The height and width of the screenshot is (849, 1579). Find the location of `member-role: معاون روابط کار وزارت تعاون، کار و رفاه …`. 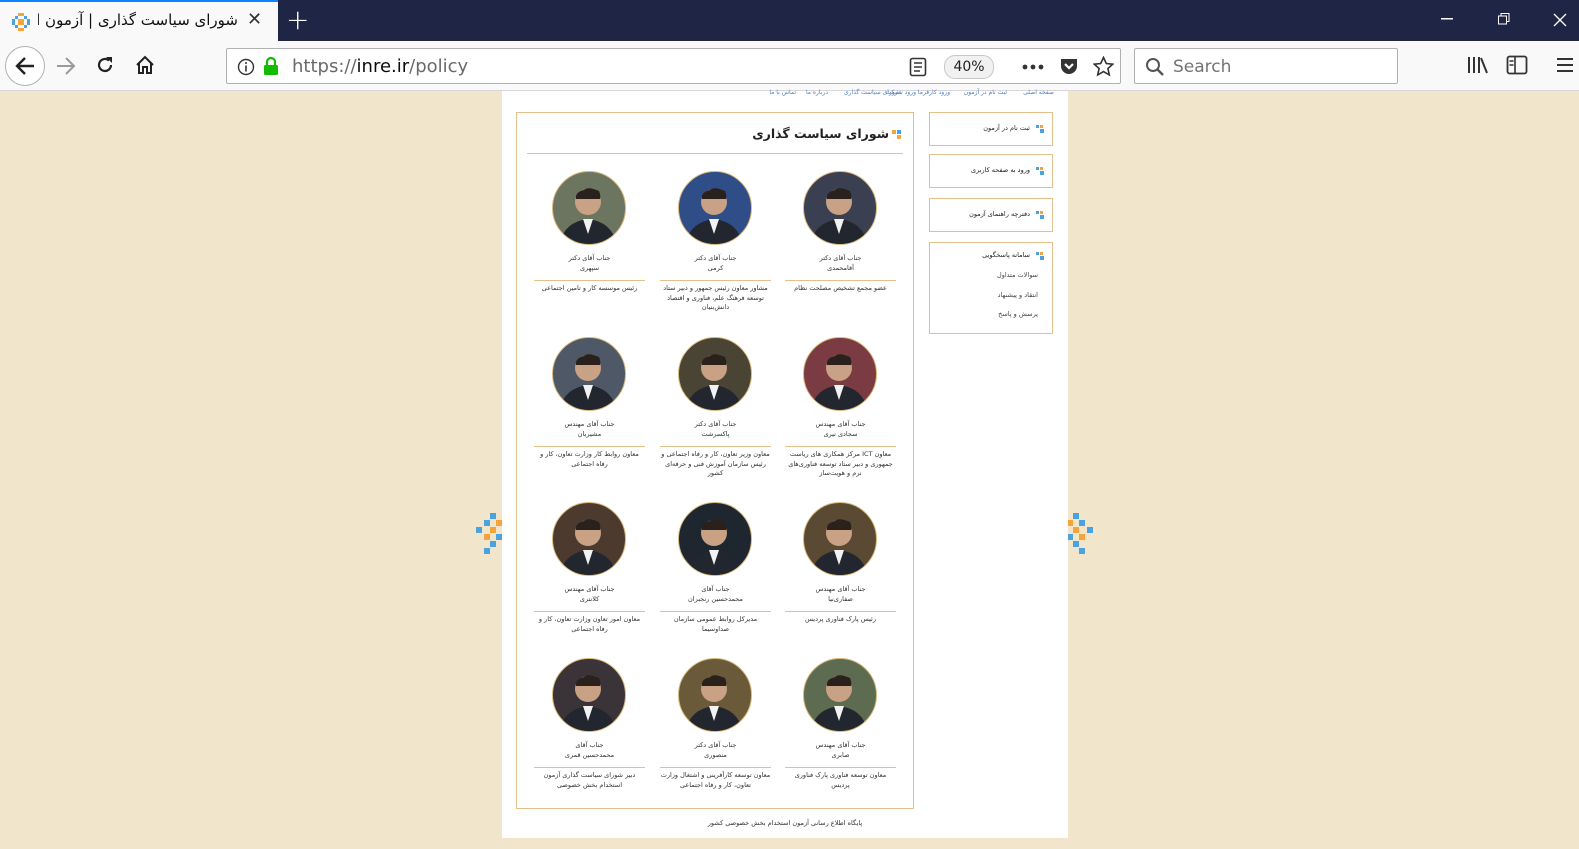

member-role: معاون روابط کار وزارت تعاون، کار و رفاه … is located at coordinates (589, 459).